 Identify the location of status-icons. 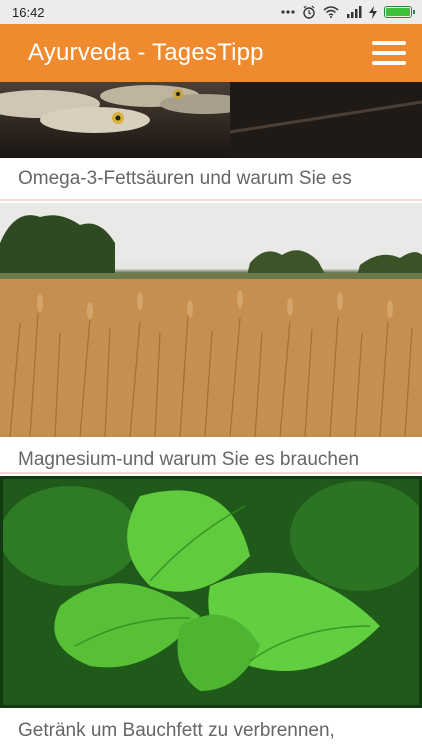
(348, 12).